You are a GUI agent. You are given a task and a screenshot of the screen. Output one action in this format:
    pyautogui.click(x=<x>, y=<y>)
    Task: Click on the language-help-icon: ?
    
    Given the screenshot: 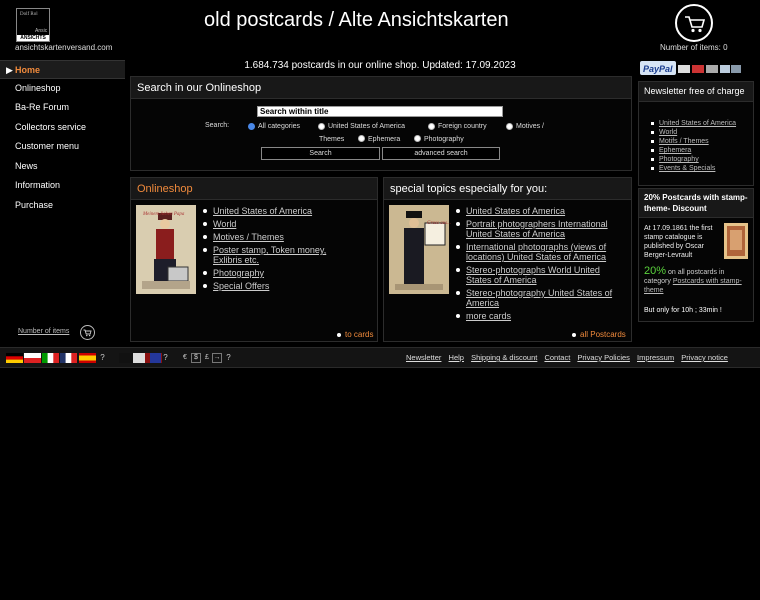 What is the action you would take?
    pyautogui.click(x=102, y=358)
    